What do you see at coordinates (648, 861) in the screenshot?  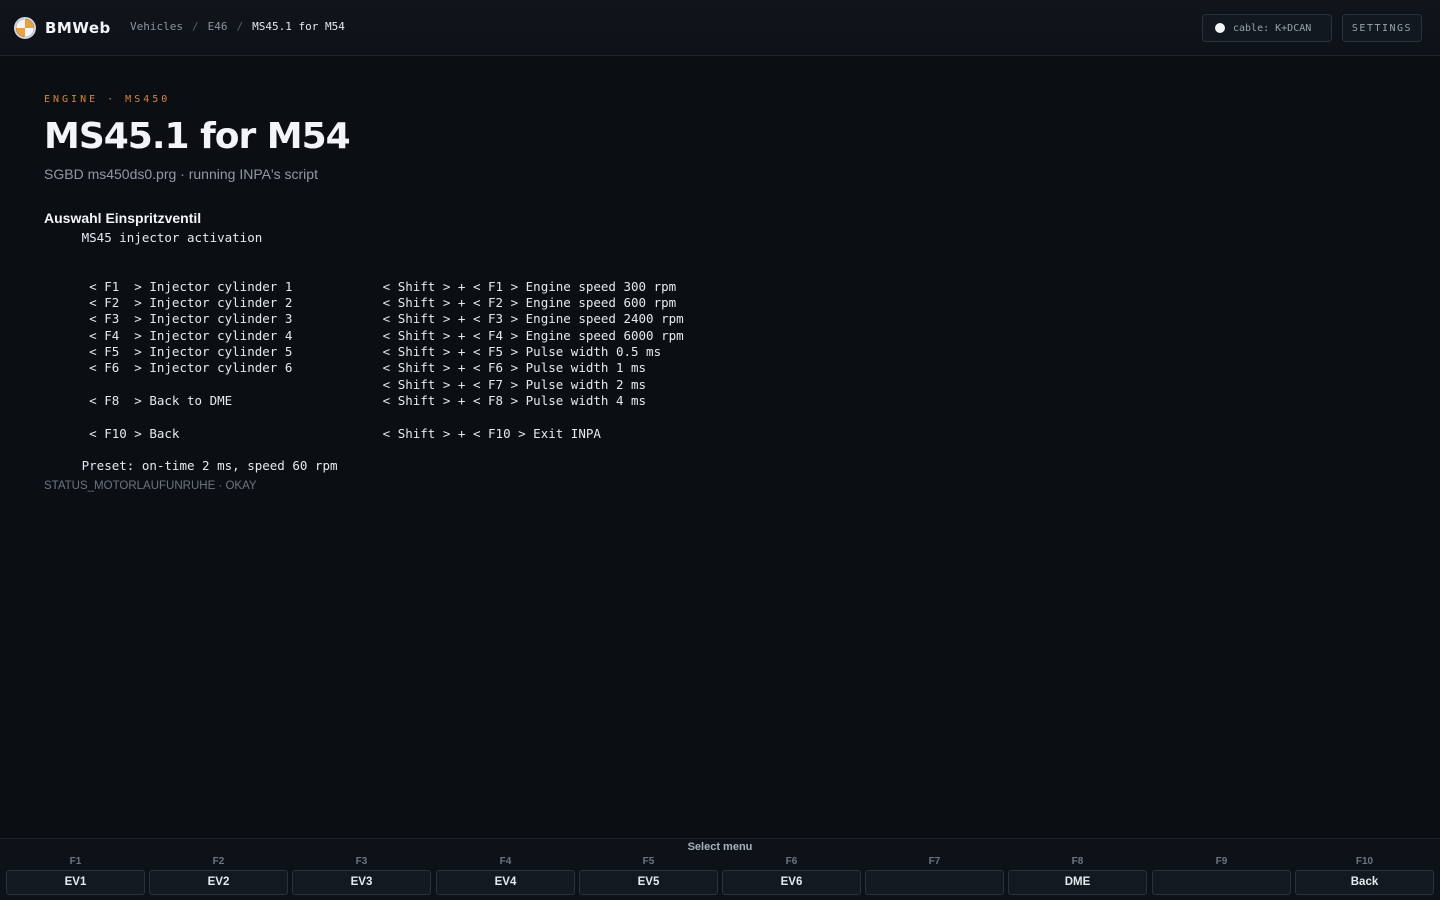 I see `fkey-name: F5` at bounding box center [648, 861].